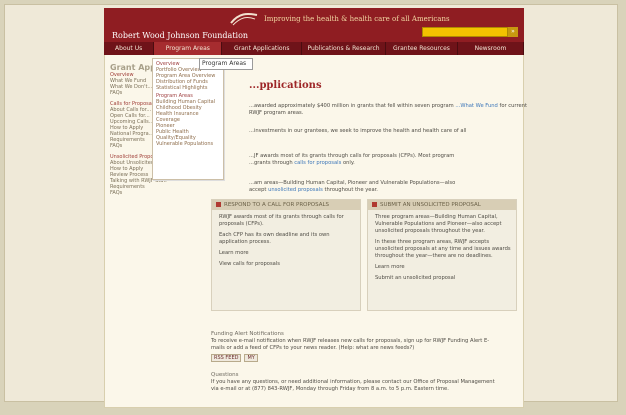 The height and width of the screenshot is (415, 626). What do you see at coordinates (188, 48) in the screenshot?
I see `nav-program-areas: Program Areas` at bounding box center [188, 48].